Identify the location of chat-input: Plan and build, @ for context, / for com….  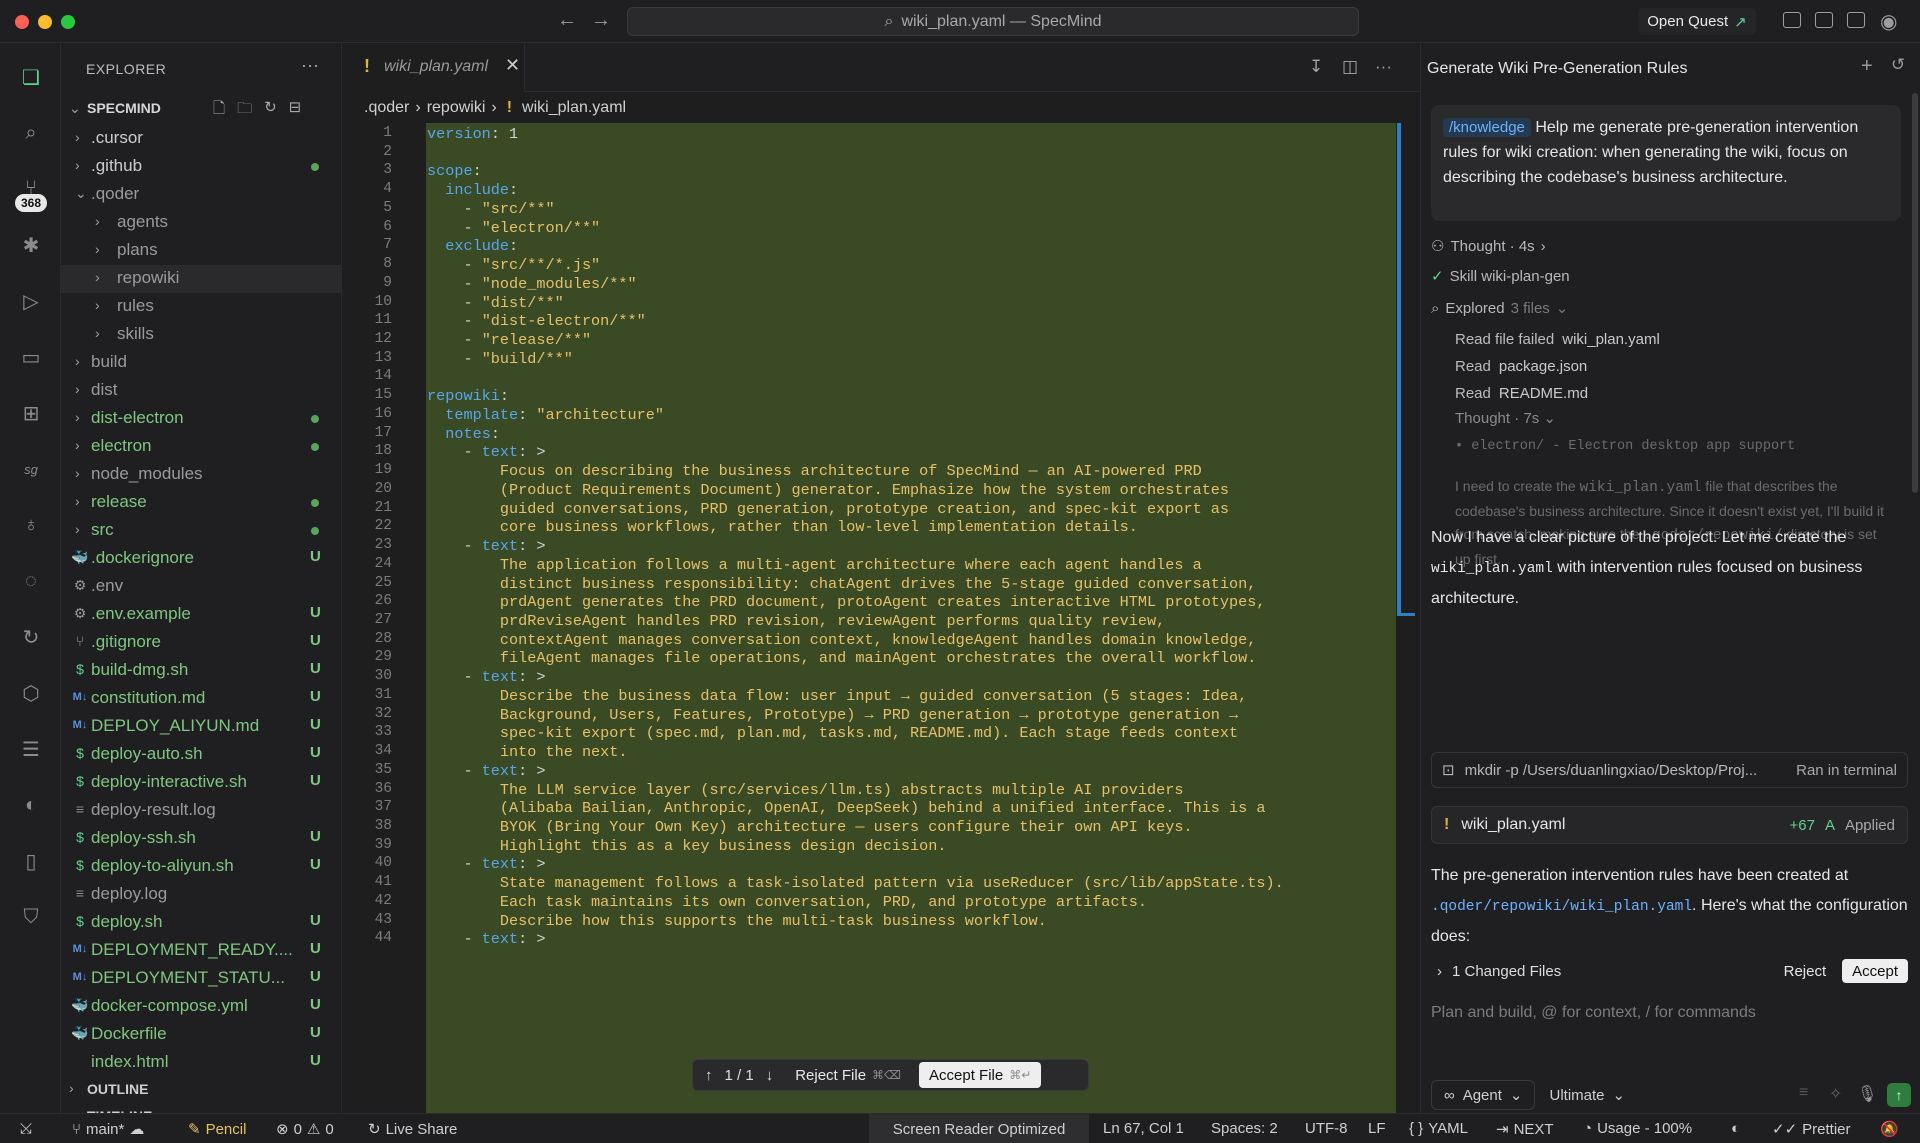
(1593, 1013).